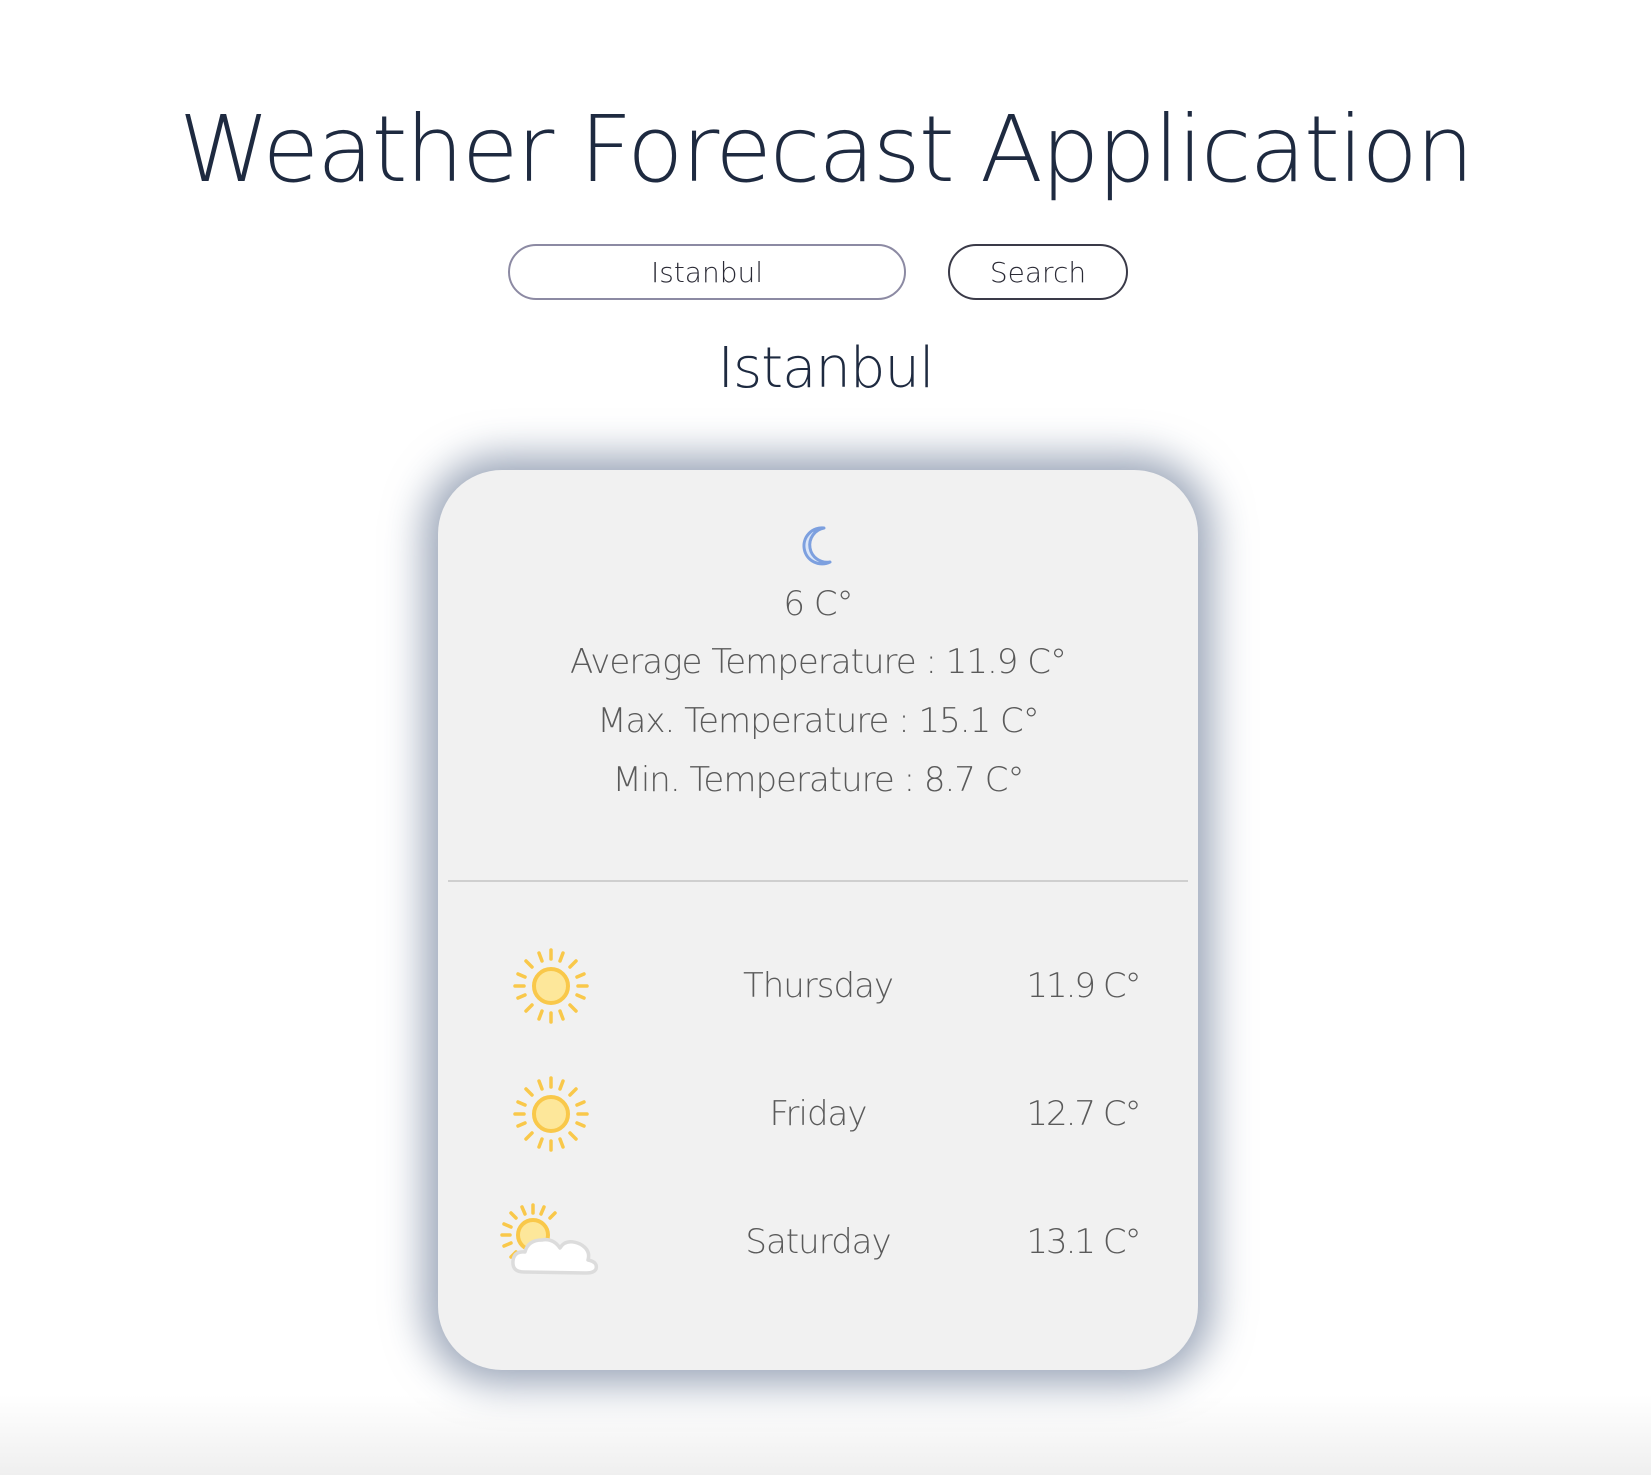 The image size is (1651, 1475). Describe the element at coordinates (1083, 1242) in the screenshot. I see `forecast-temperature: 13.1 C°` at that location.